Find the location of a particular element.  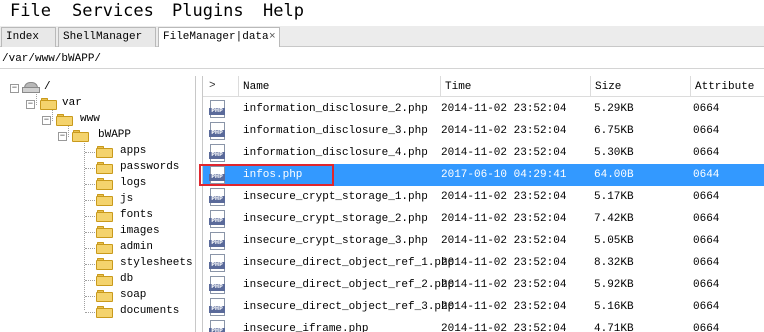

column-header-sort: > is located at coordinates (221, 86).